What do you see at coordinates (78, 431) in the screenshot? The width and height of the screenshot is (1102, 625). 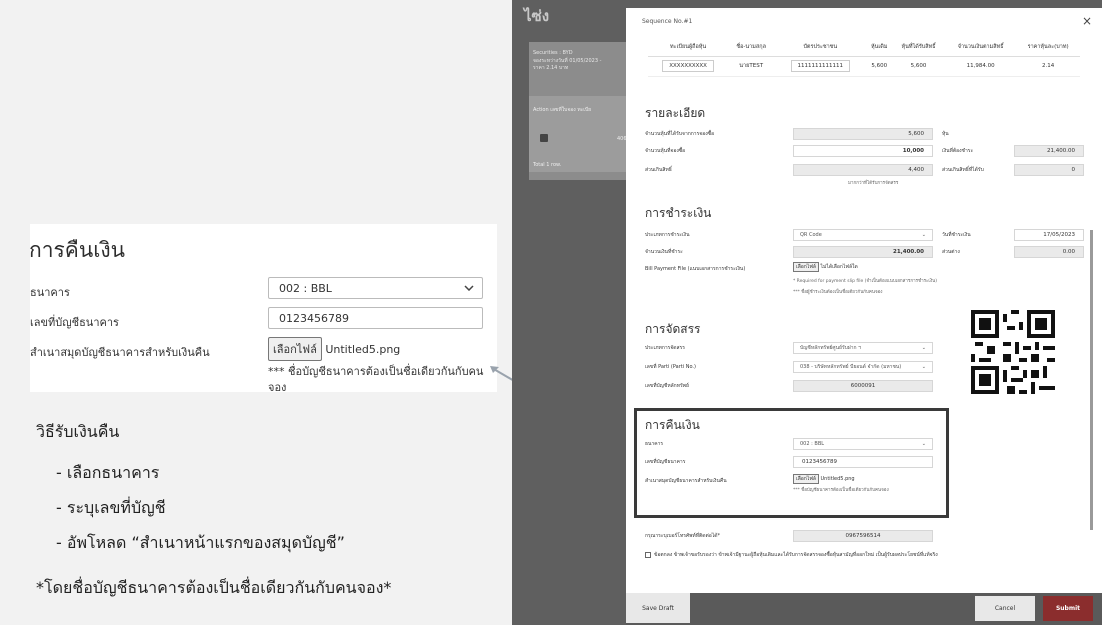 I see `instructions-title: วิธีรับเงินคืน` at bounding box center [78, 431].